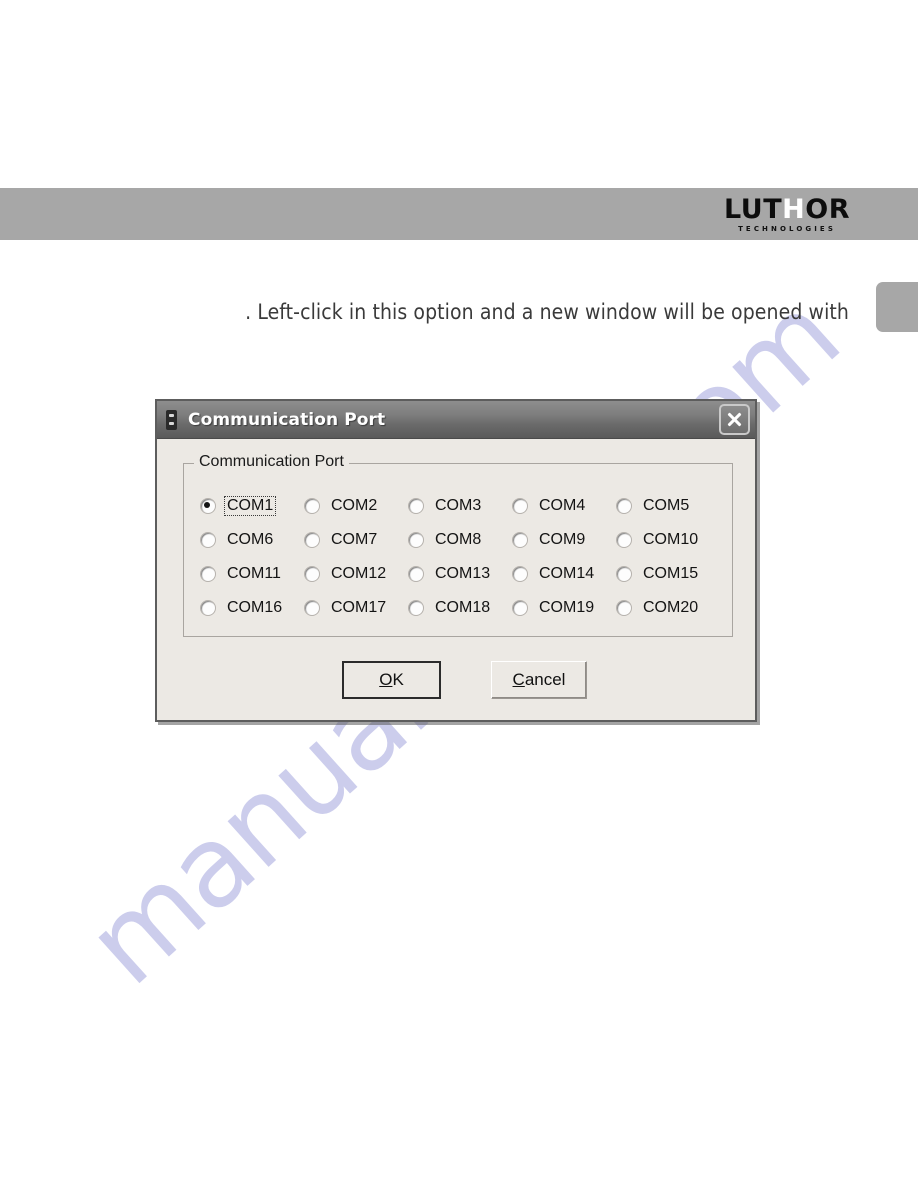 This screenshot has width=918, height=1188. Describe the element at coordinates (271, 462) in the screenshot. I see `groupbox-legend: Communication Port` at that location.